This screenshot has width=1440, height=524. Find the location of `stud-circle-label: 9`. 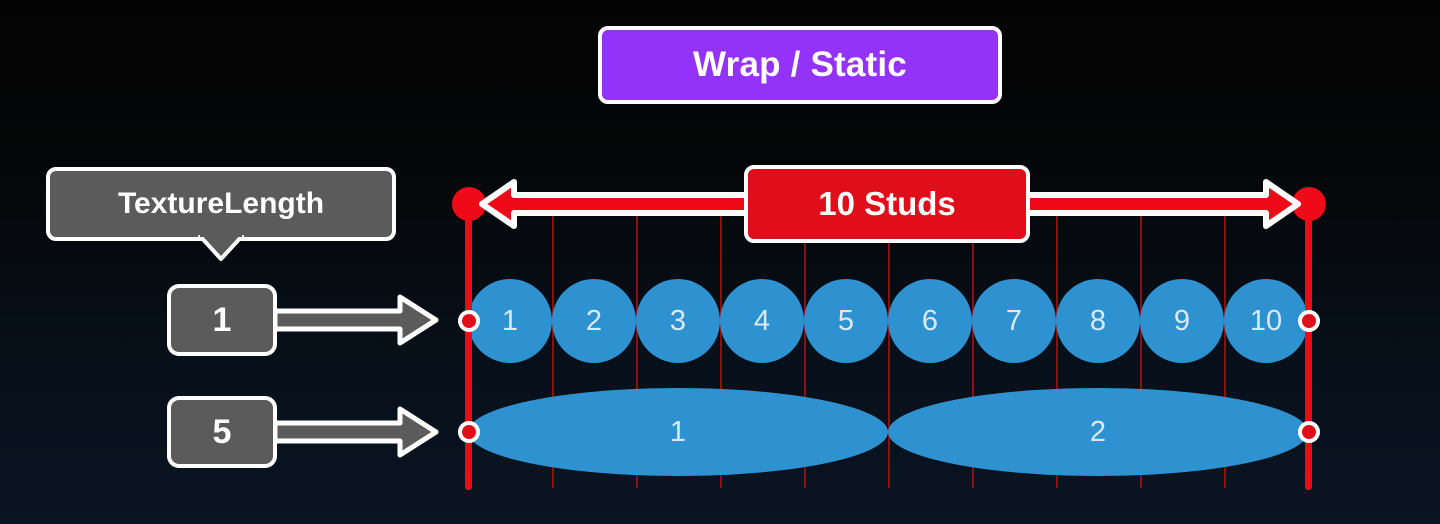

stud-circle-label: 9 is located at coordinates (1182, 320).